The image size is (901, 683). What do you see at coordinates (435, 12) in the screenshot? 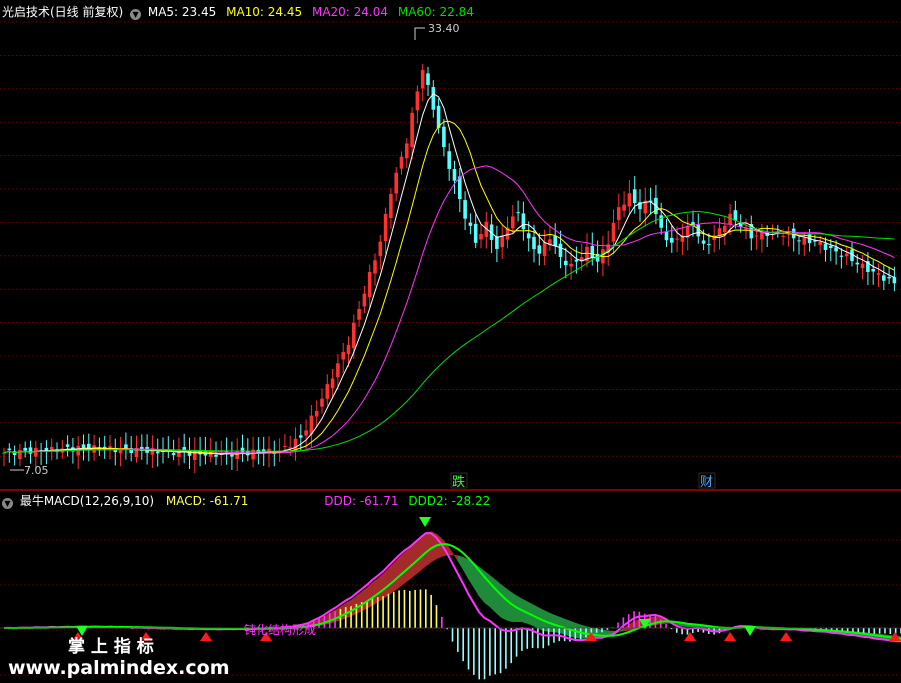
I see `ma60-label: MA60: 22.84` at bounding box center [435, 12].